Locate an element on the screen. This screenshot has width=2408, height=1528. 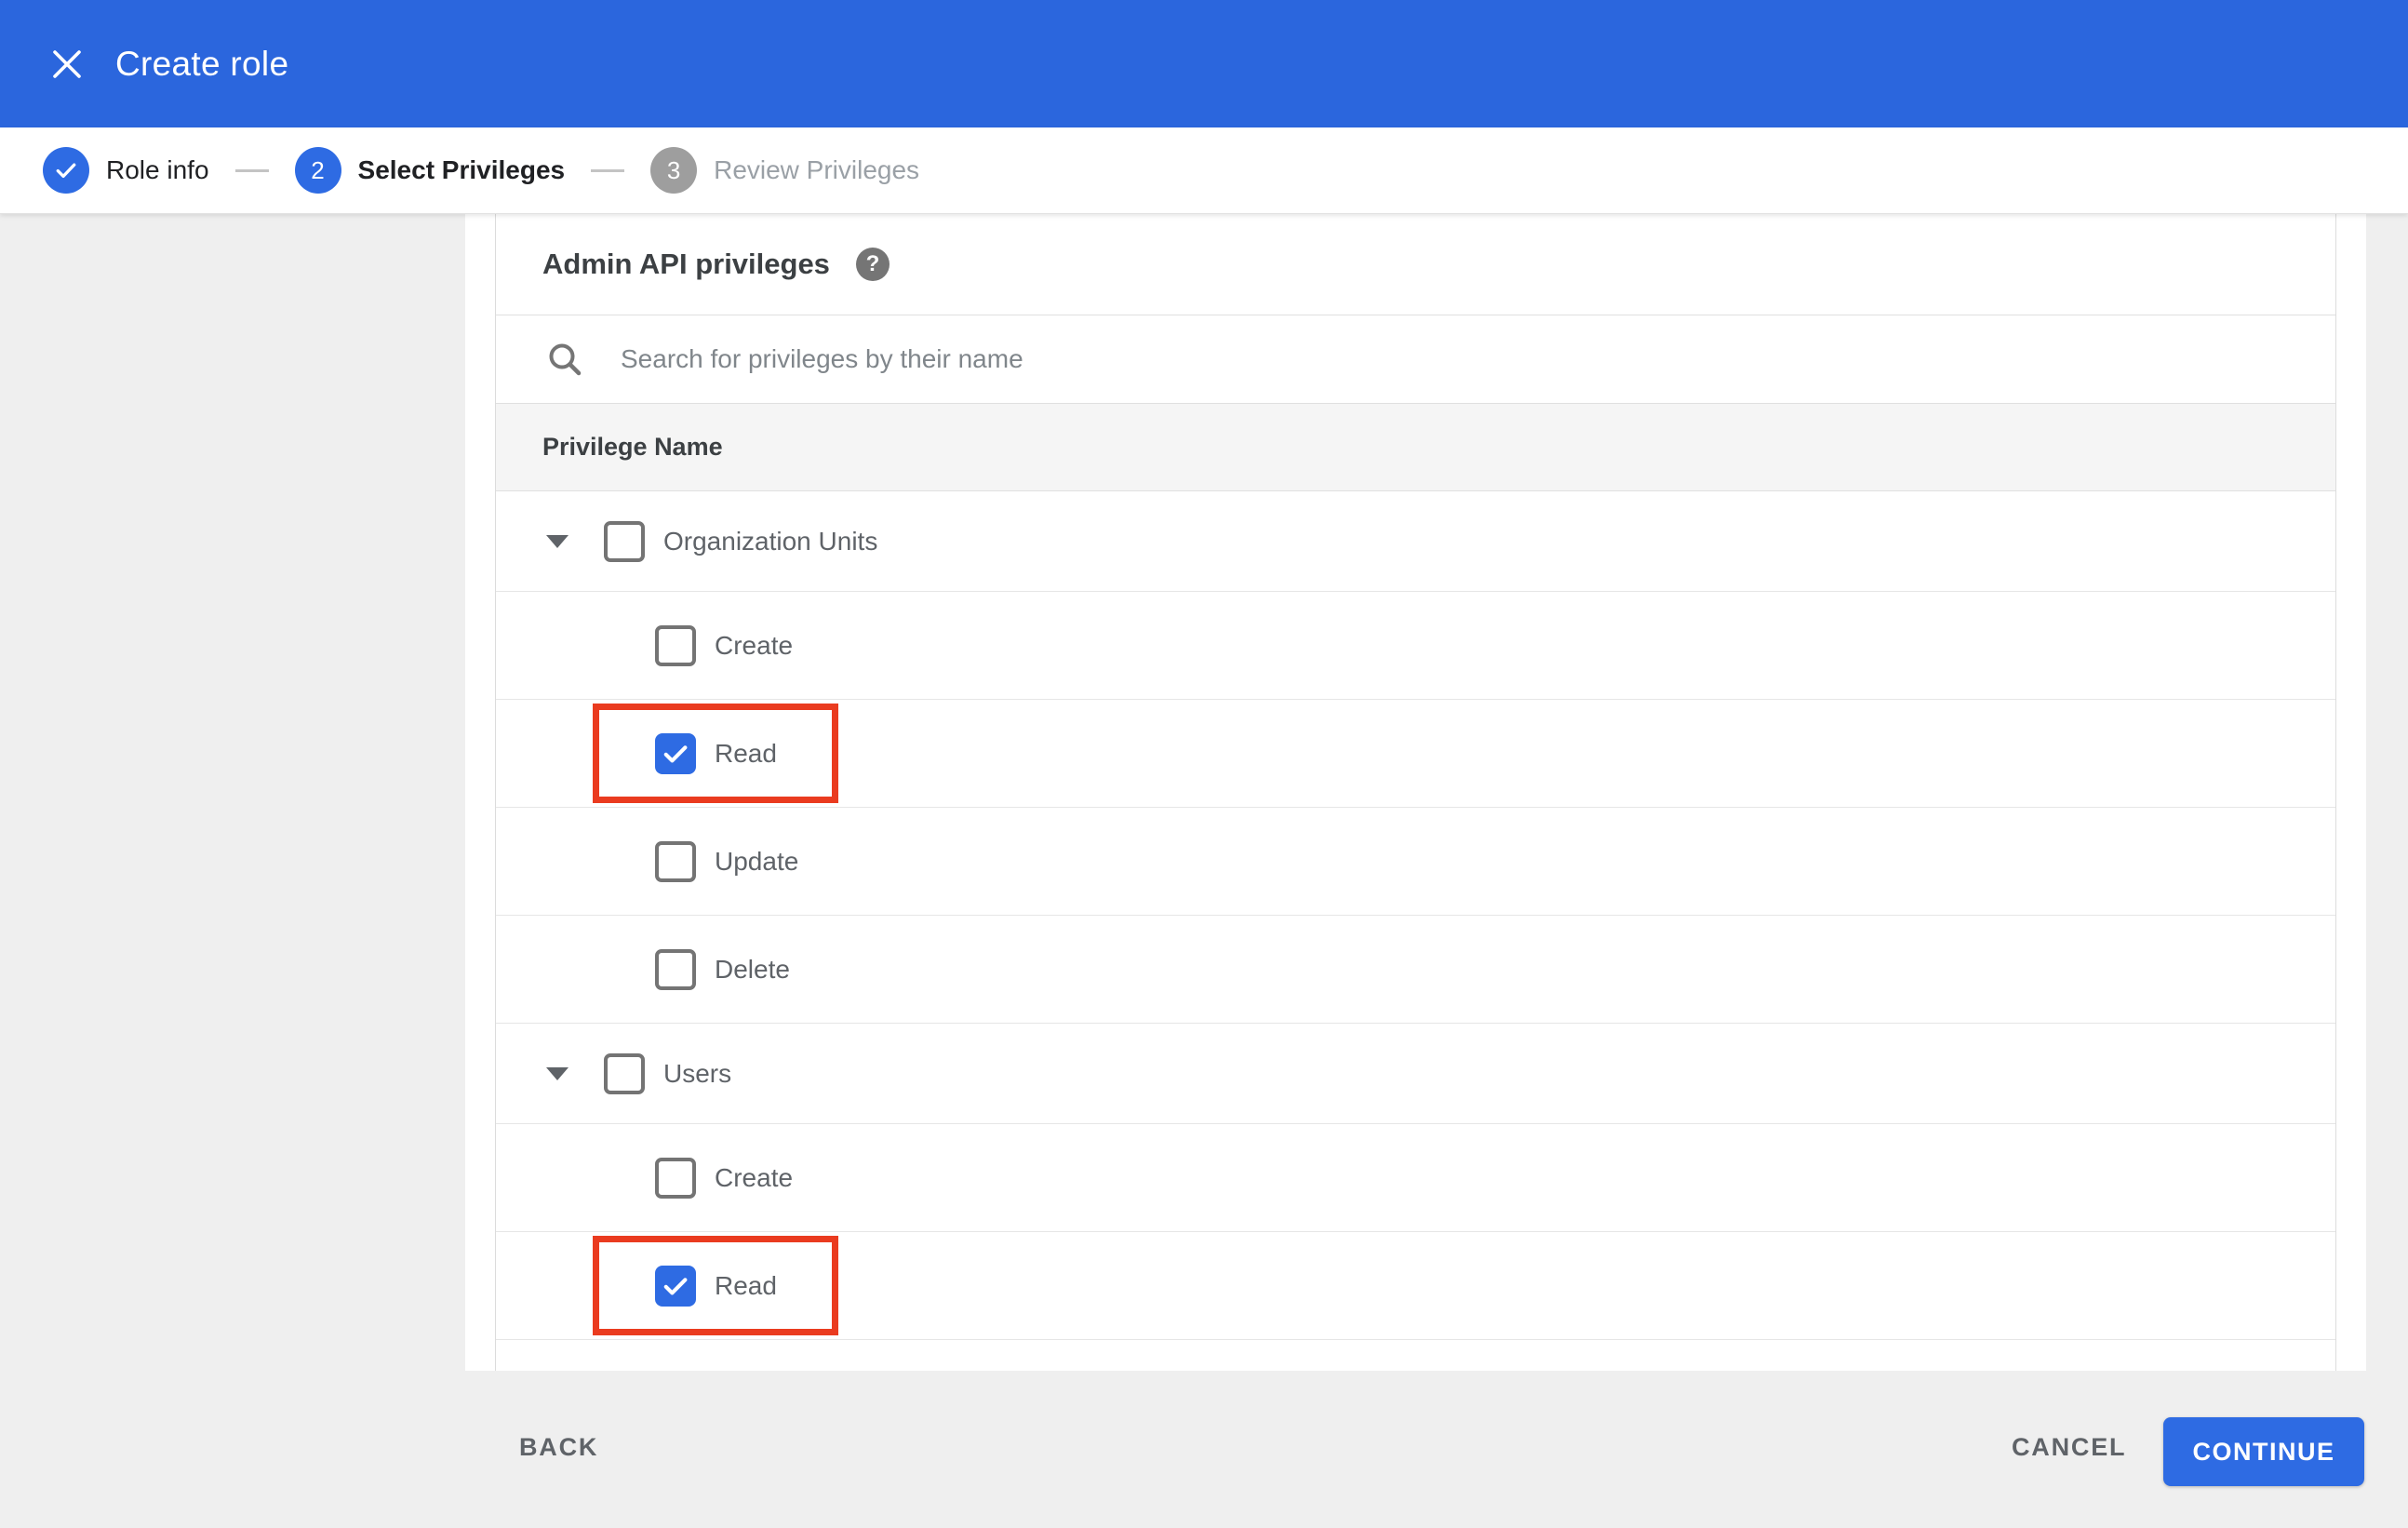
search-input is located at coordinates (1319, 359).